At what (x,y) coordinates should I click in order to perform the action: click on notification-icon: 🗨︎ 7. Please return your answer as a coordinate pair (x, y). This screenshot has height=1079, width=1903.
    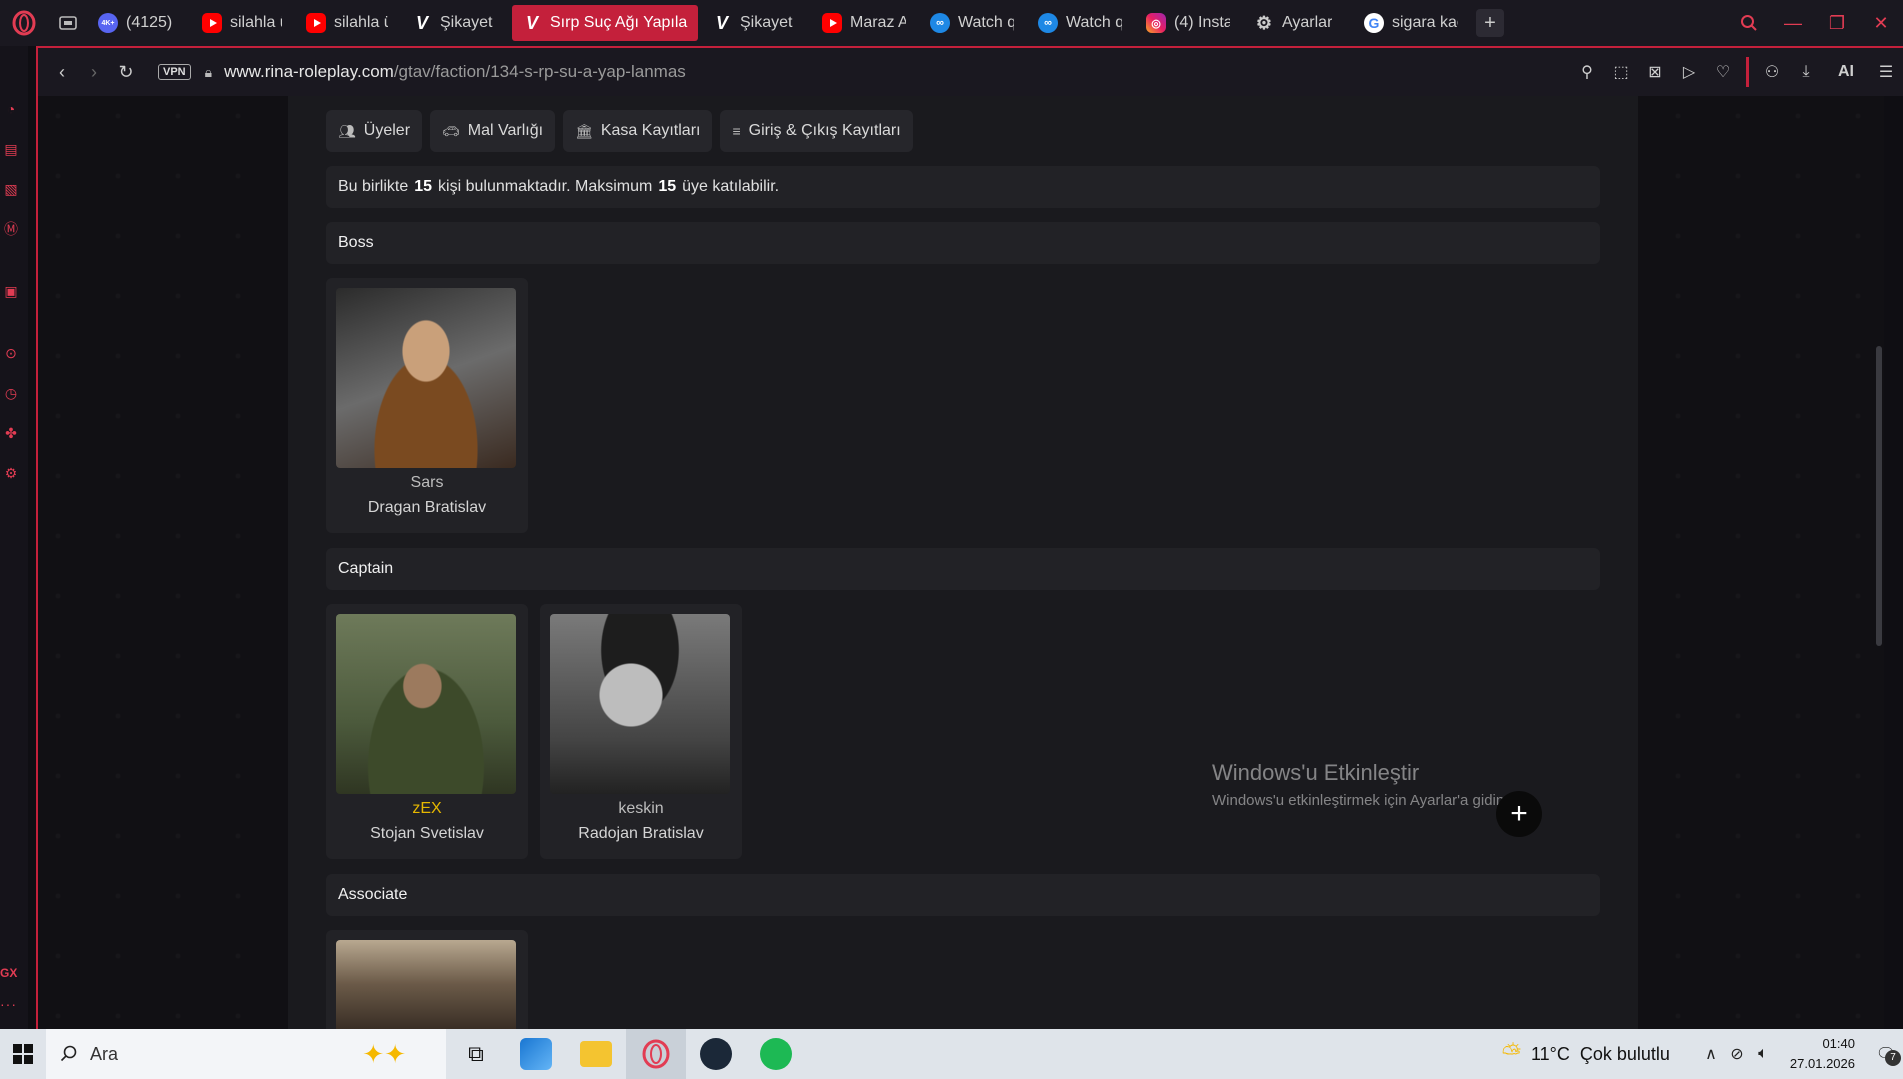
    Looking at the image, I should click on (1886, 1055).